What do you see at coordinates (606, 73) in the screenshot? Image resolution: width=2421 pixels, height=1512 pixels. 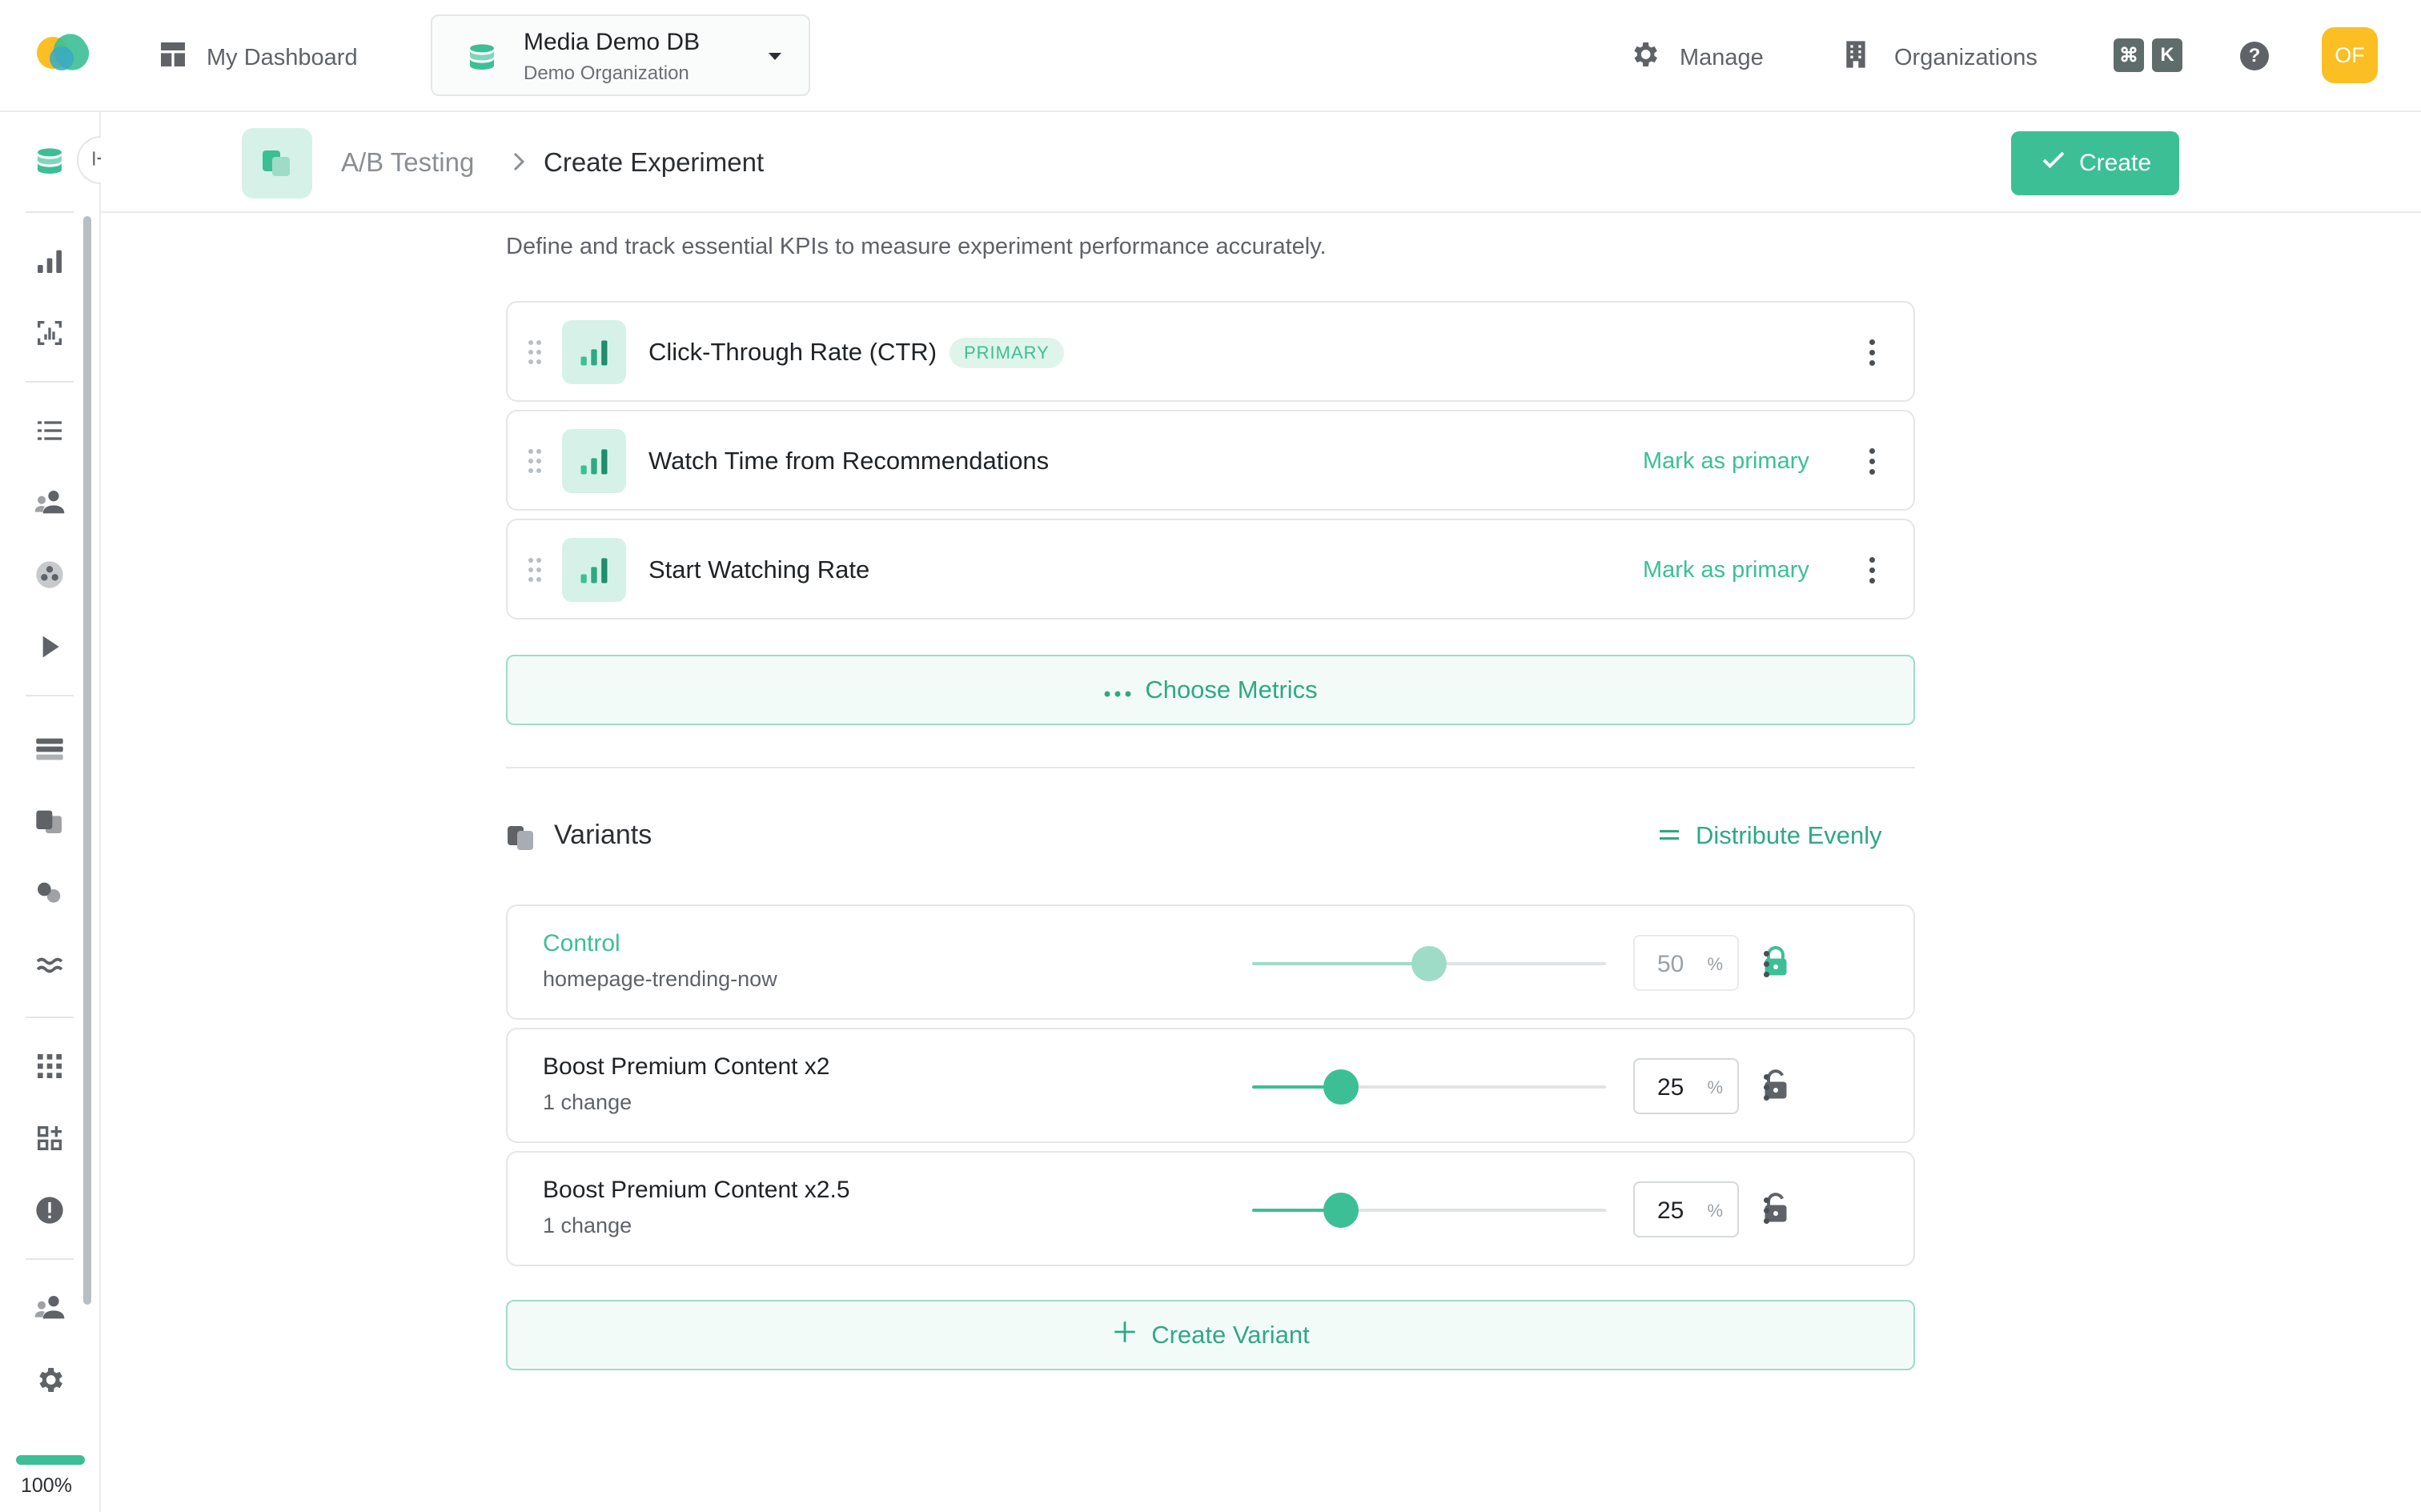 I see `organization-name: Demo Organization` at bounding box center [606, 73].